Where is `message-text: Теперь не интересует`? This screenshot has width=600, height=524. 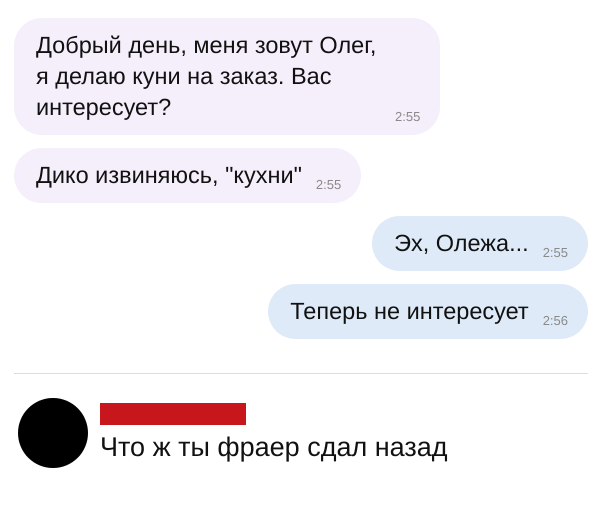 message-text: Теперь не интересует is located at coordinates (409, 311).